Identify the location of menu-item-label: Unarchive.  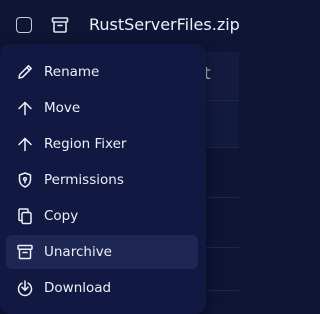
(78, 252).